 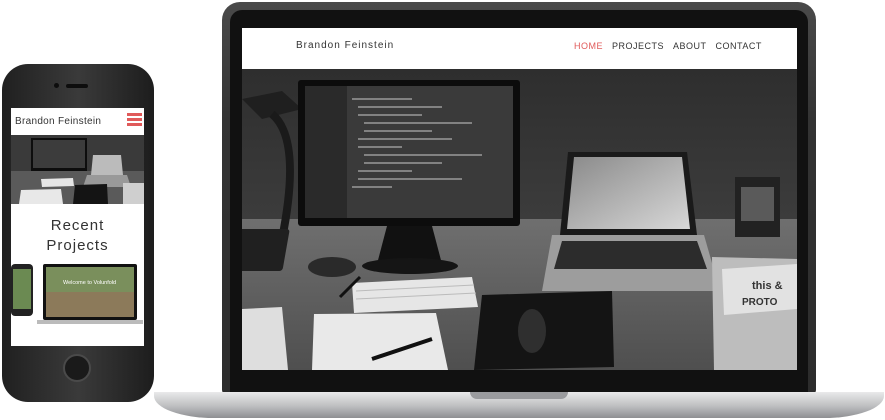 What do you see at coordinates (668, 46) in the screenshot?
I see `main-nav: HOME PROJECTS ABOUT CONTACT` at bounding box center [668, 46].